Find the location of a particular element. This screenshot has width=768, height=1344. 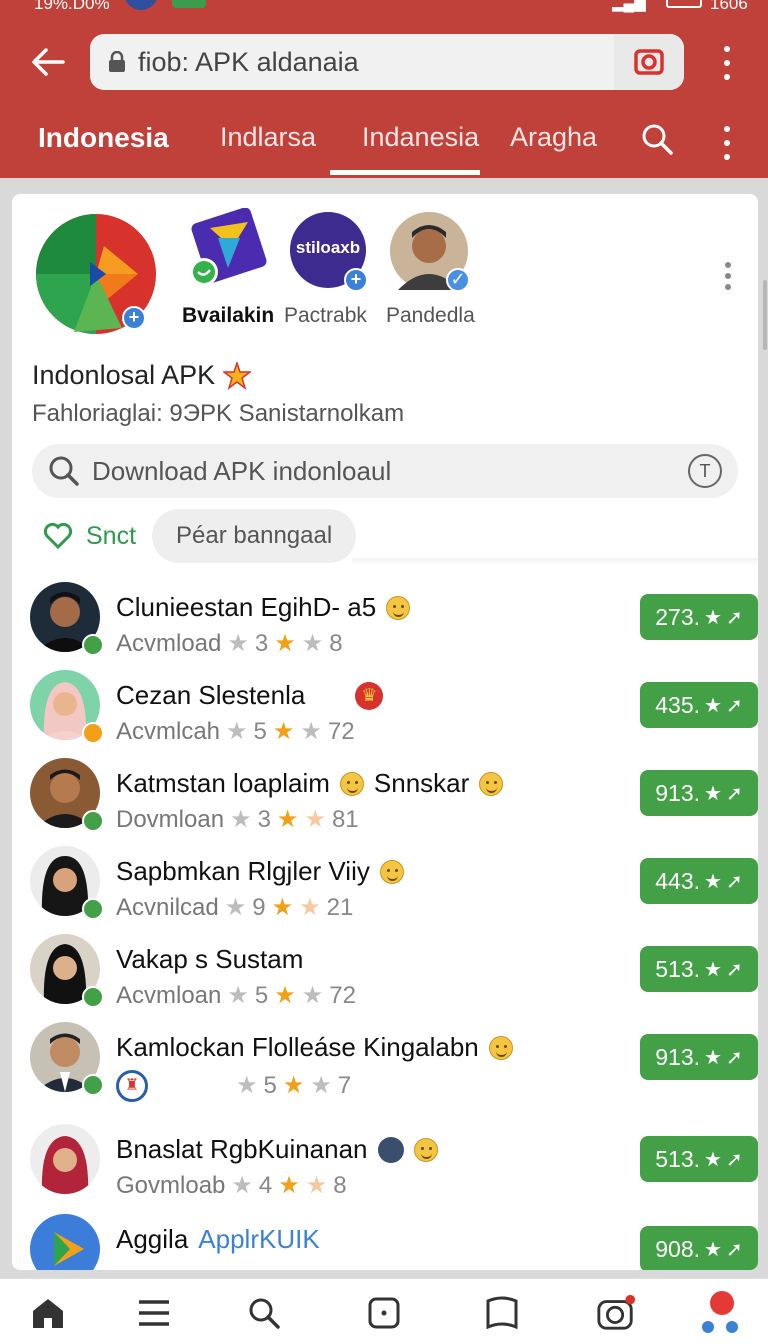

camera-icon is located at coordinates (616, 1312).